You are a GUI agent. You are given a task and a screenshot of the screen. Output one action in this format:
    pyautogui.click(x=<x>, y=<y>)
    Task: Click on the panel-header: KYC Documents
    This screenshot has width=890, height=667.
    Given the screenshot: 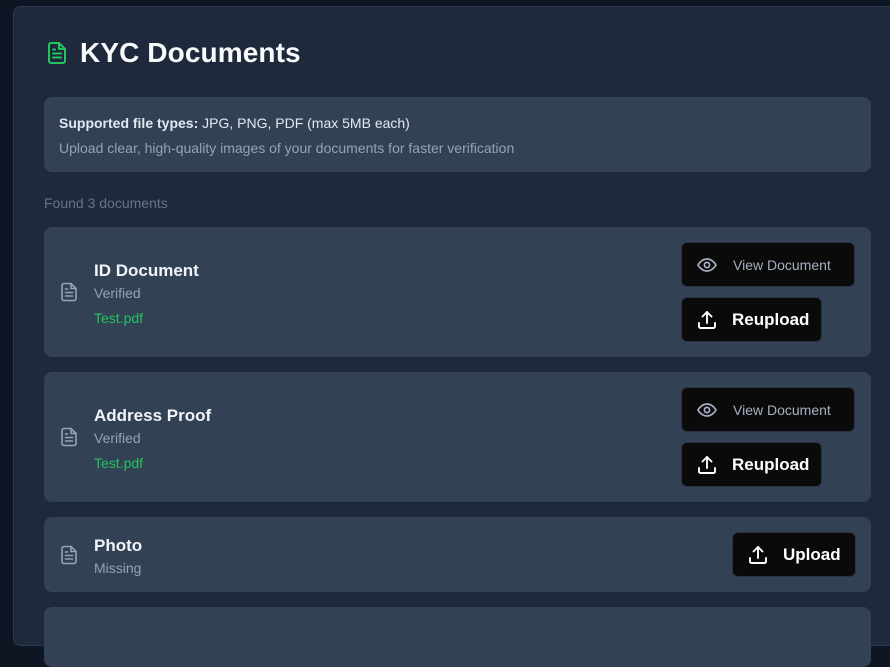 What is the action you would take?
    pyautogui.click(x=173, y=53)
    